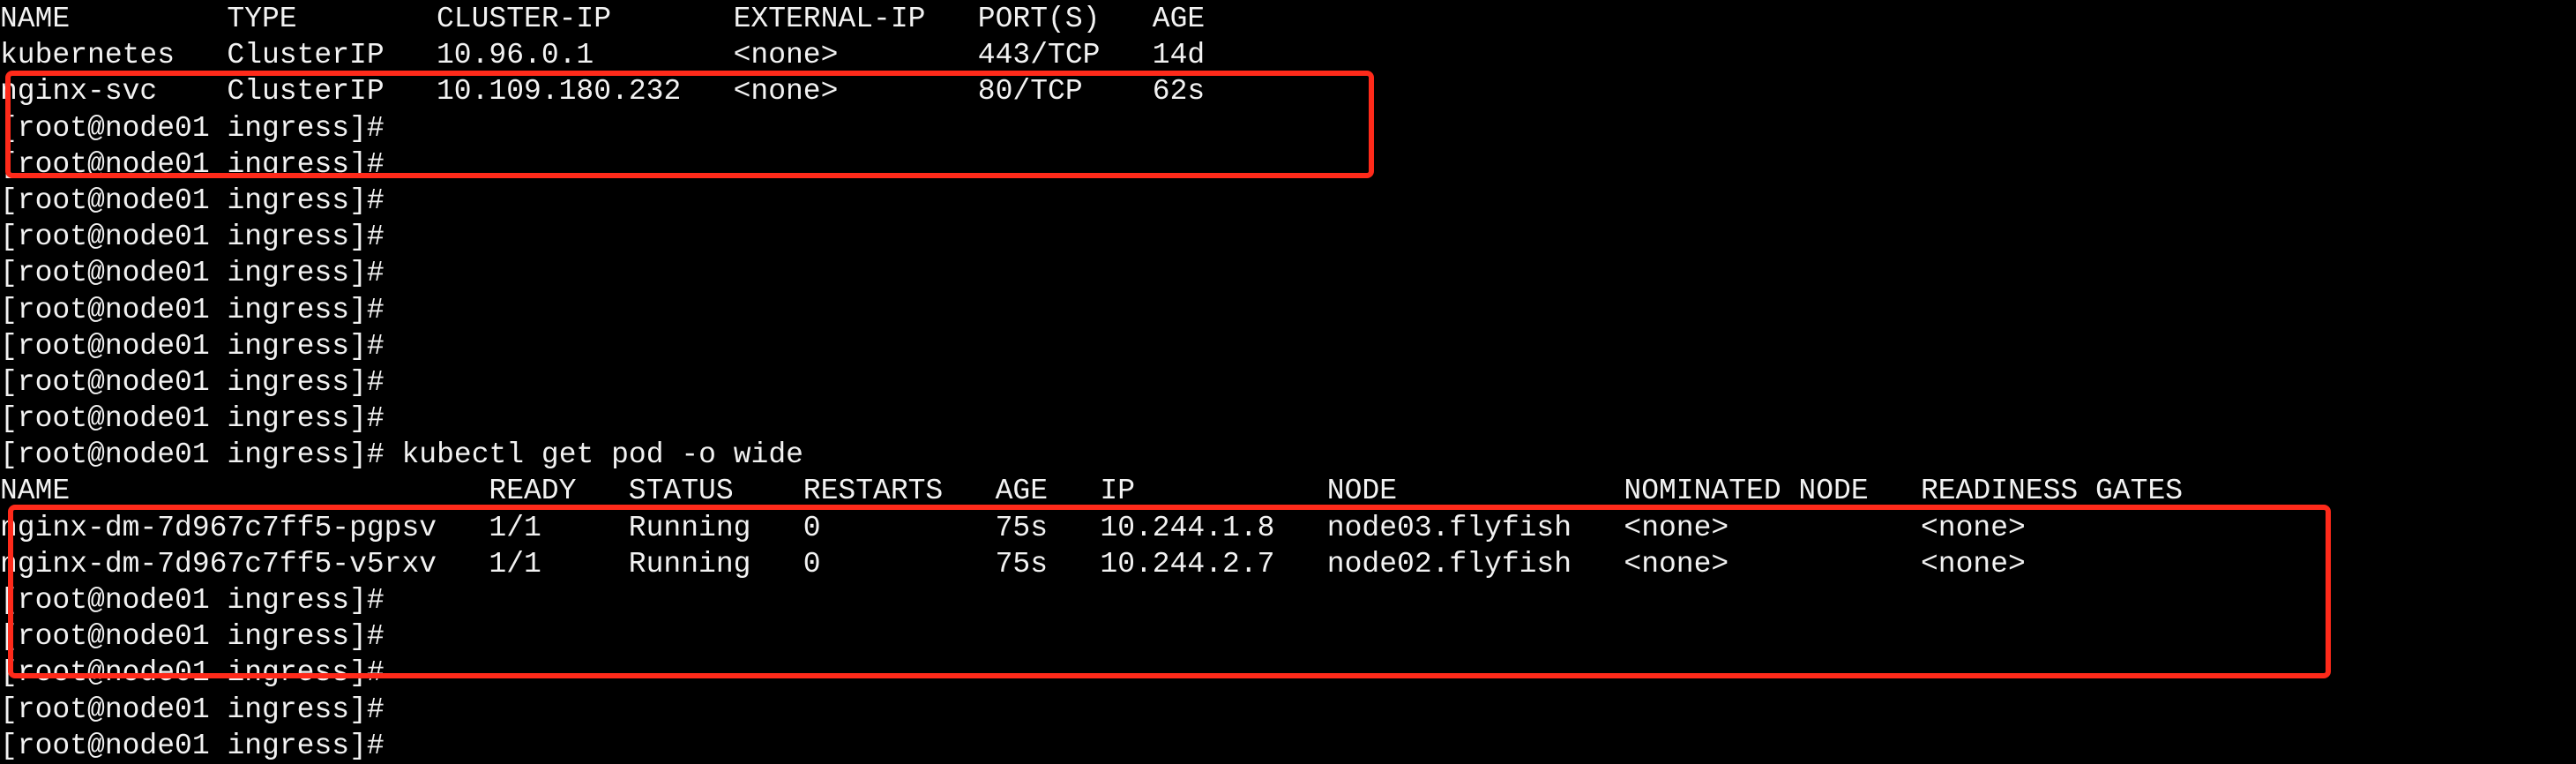 This screenshot has width=2576, height=764. I want to click on column-header-ip: IP, so click(1117, 491).